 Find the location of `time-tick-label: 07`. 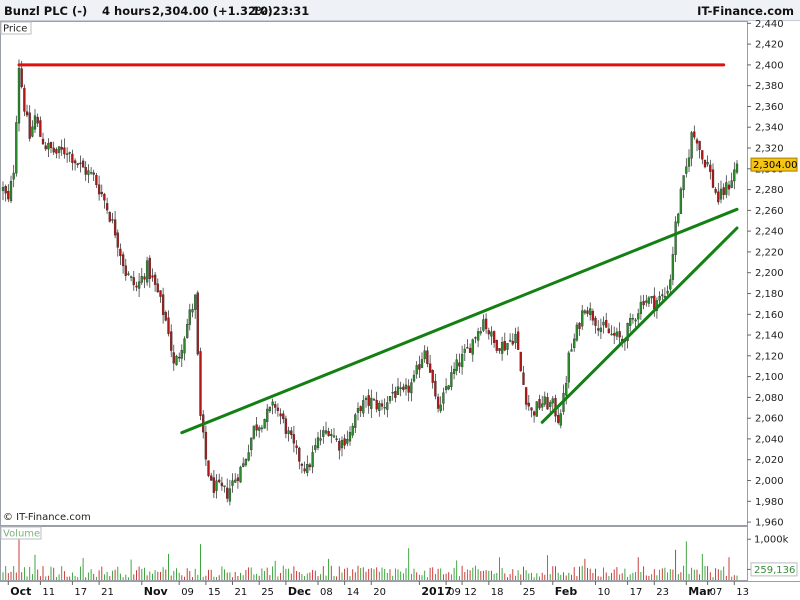

time-tick-label: 07 is located at coordinates (716, 592).